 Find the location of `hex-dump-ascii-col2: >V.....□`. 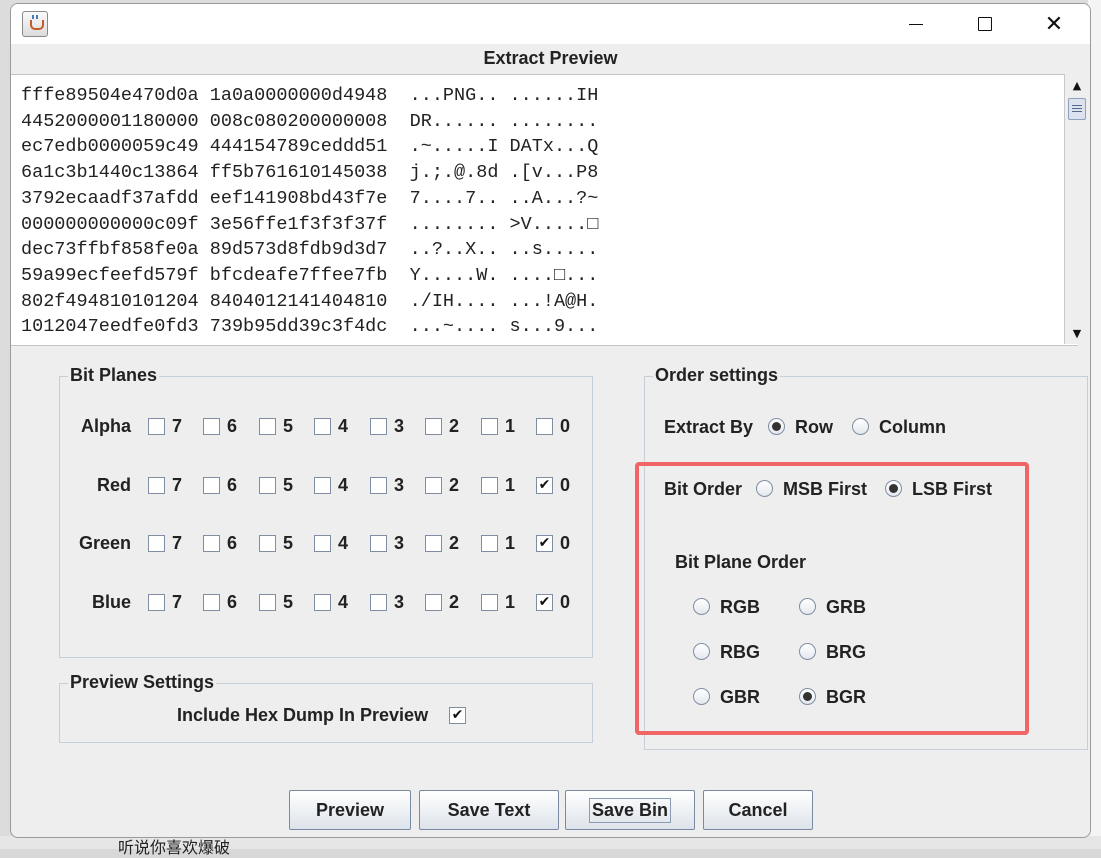

hex-dump-ascii-col2: >V.....□ is located at coordinates (554, 224).